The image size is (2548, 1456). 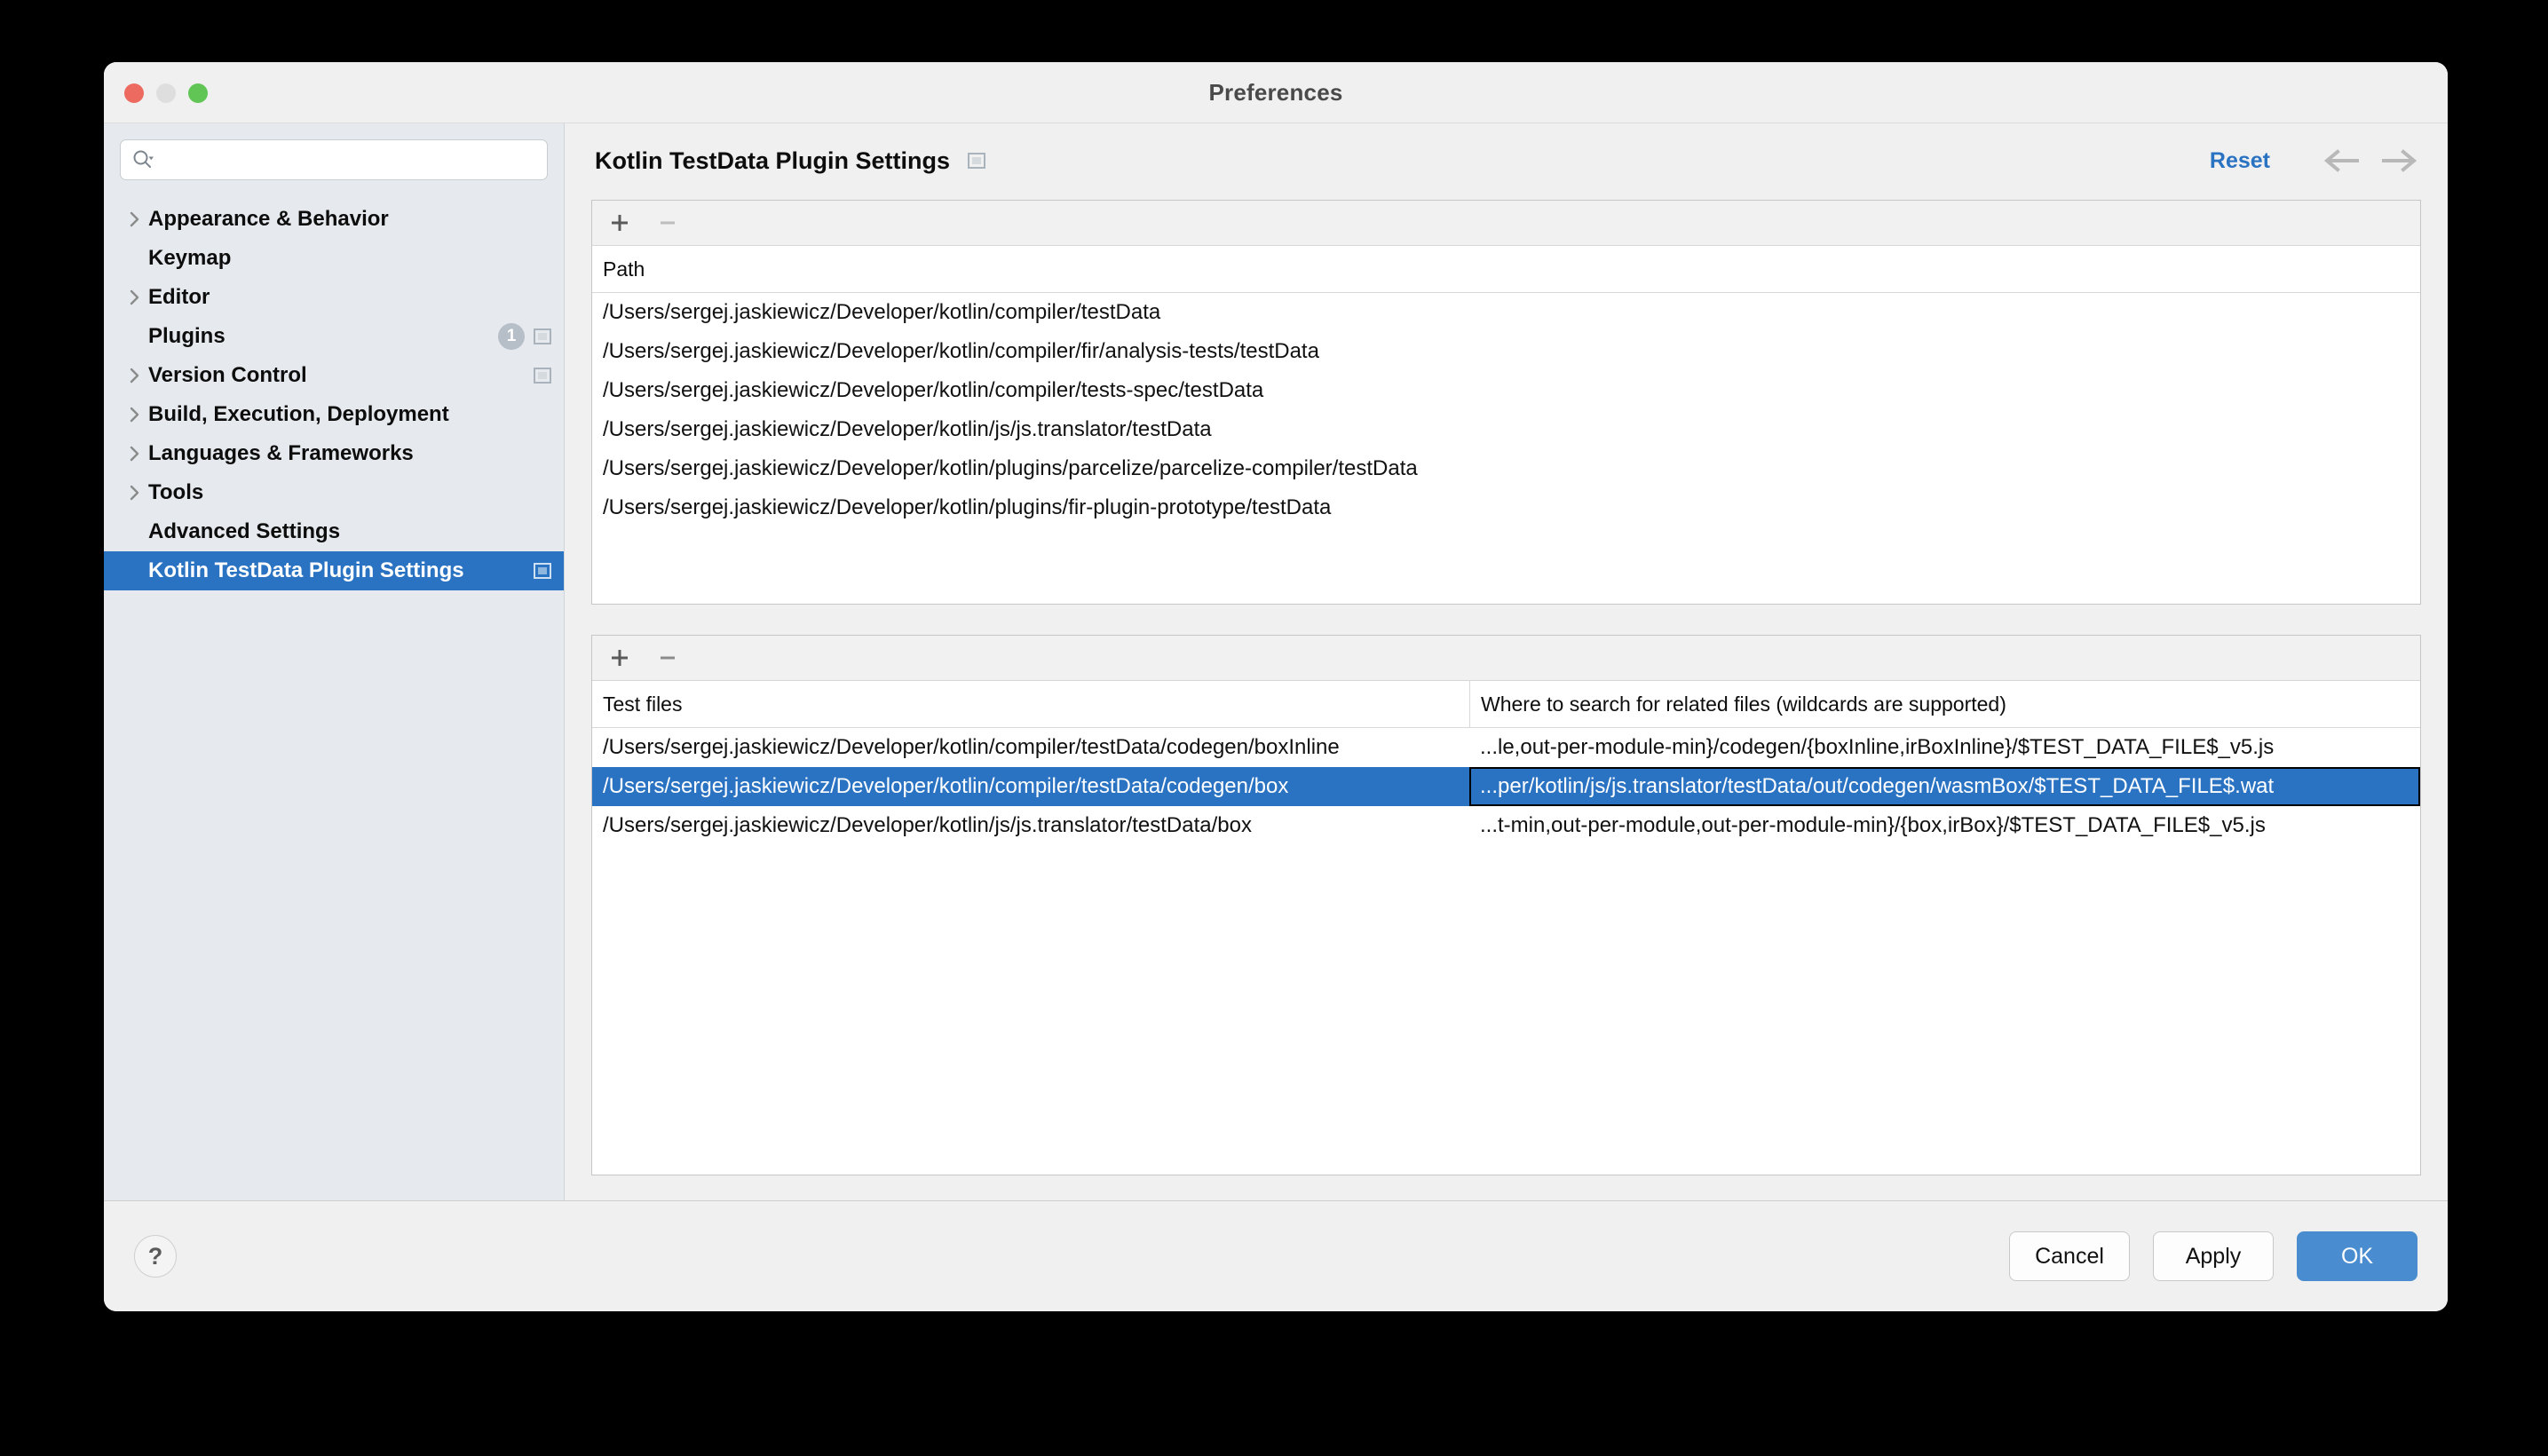 I want to click on panel-gap, so click(x=1506, y=620).